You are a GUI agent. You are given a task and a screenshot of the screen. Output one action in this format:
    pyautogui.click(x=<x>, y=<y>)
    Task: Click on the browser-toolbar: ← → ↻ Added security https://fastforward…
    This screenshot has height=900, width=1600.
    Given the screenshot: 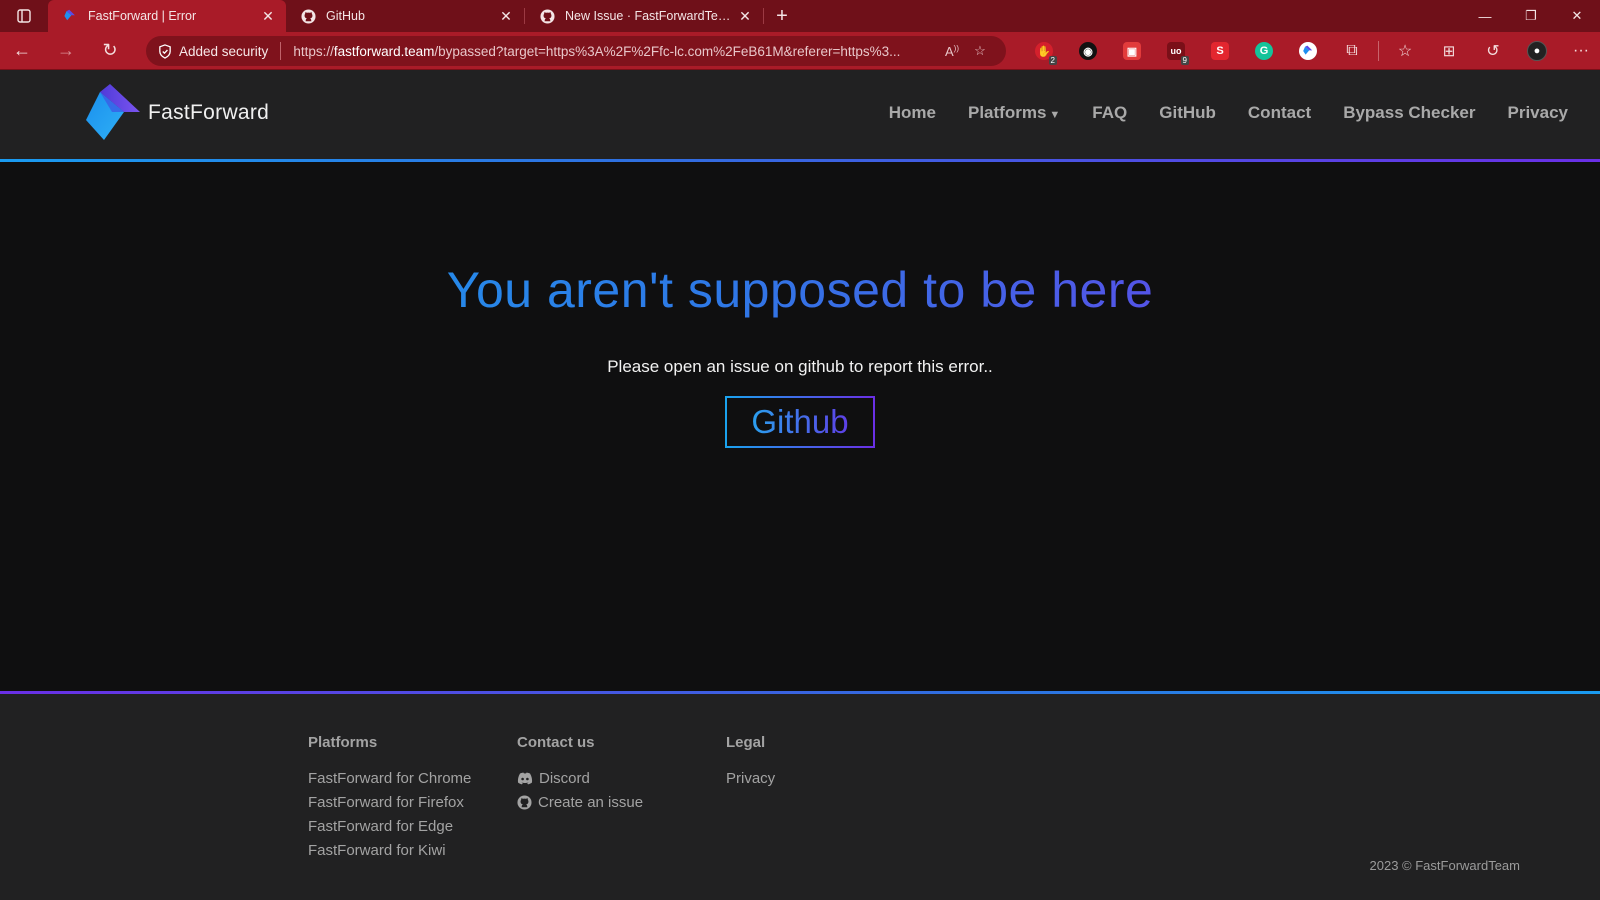 What is the action you would take?
    pyautogui.click(x=800, y=51)
    